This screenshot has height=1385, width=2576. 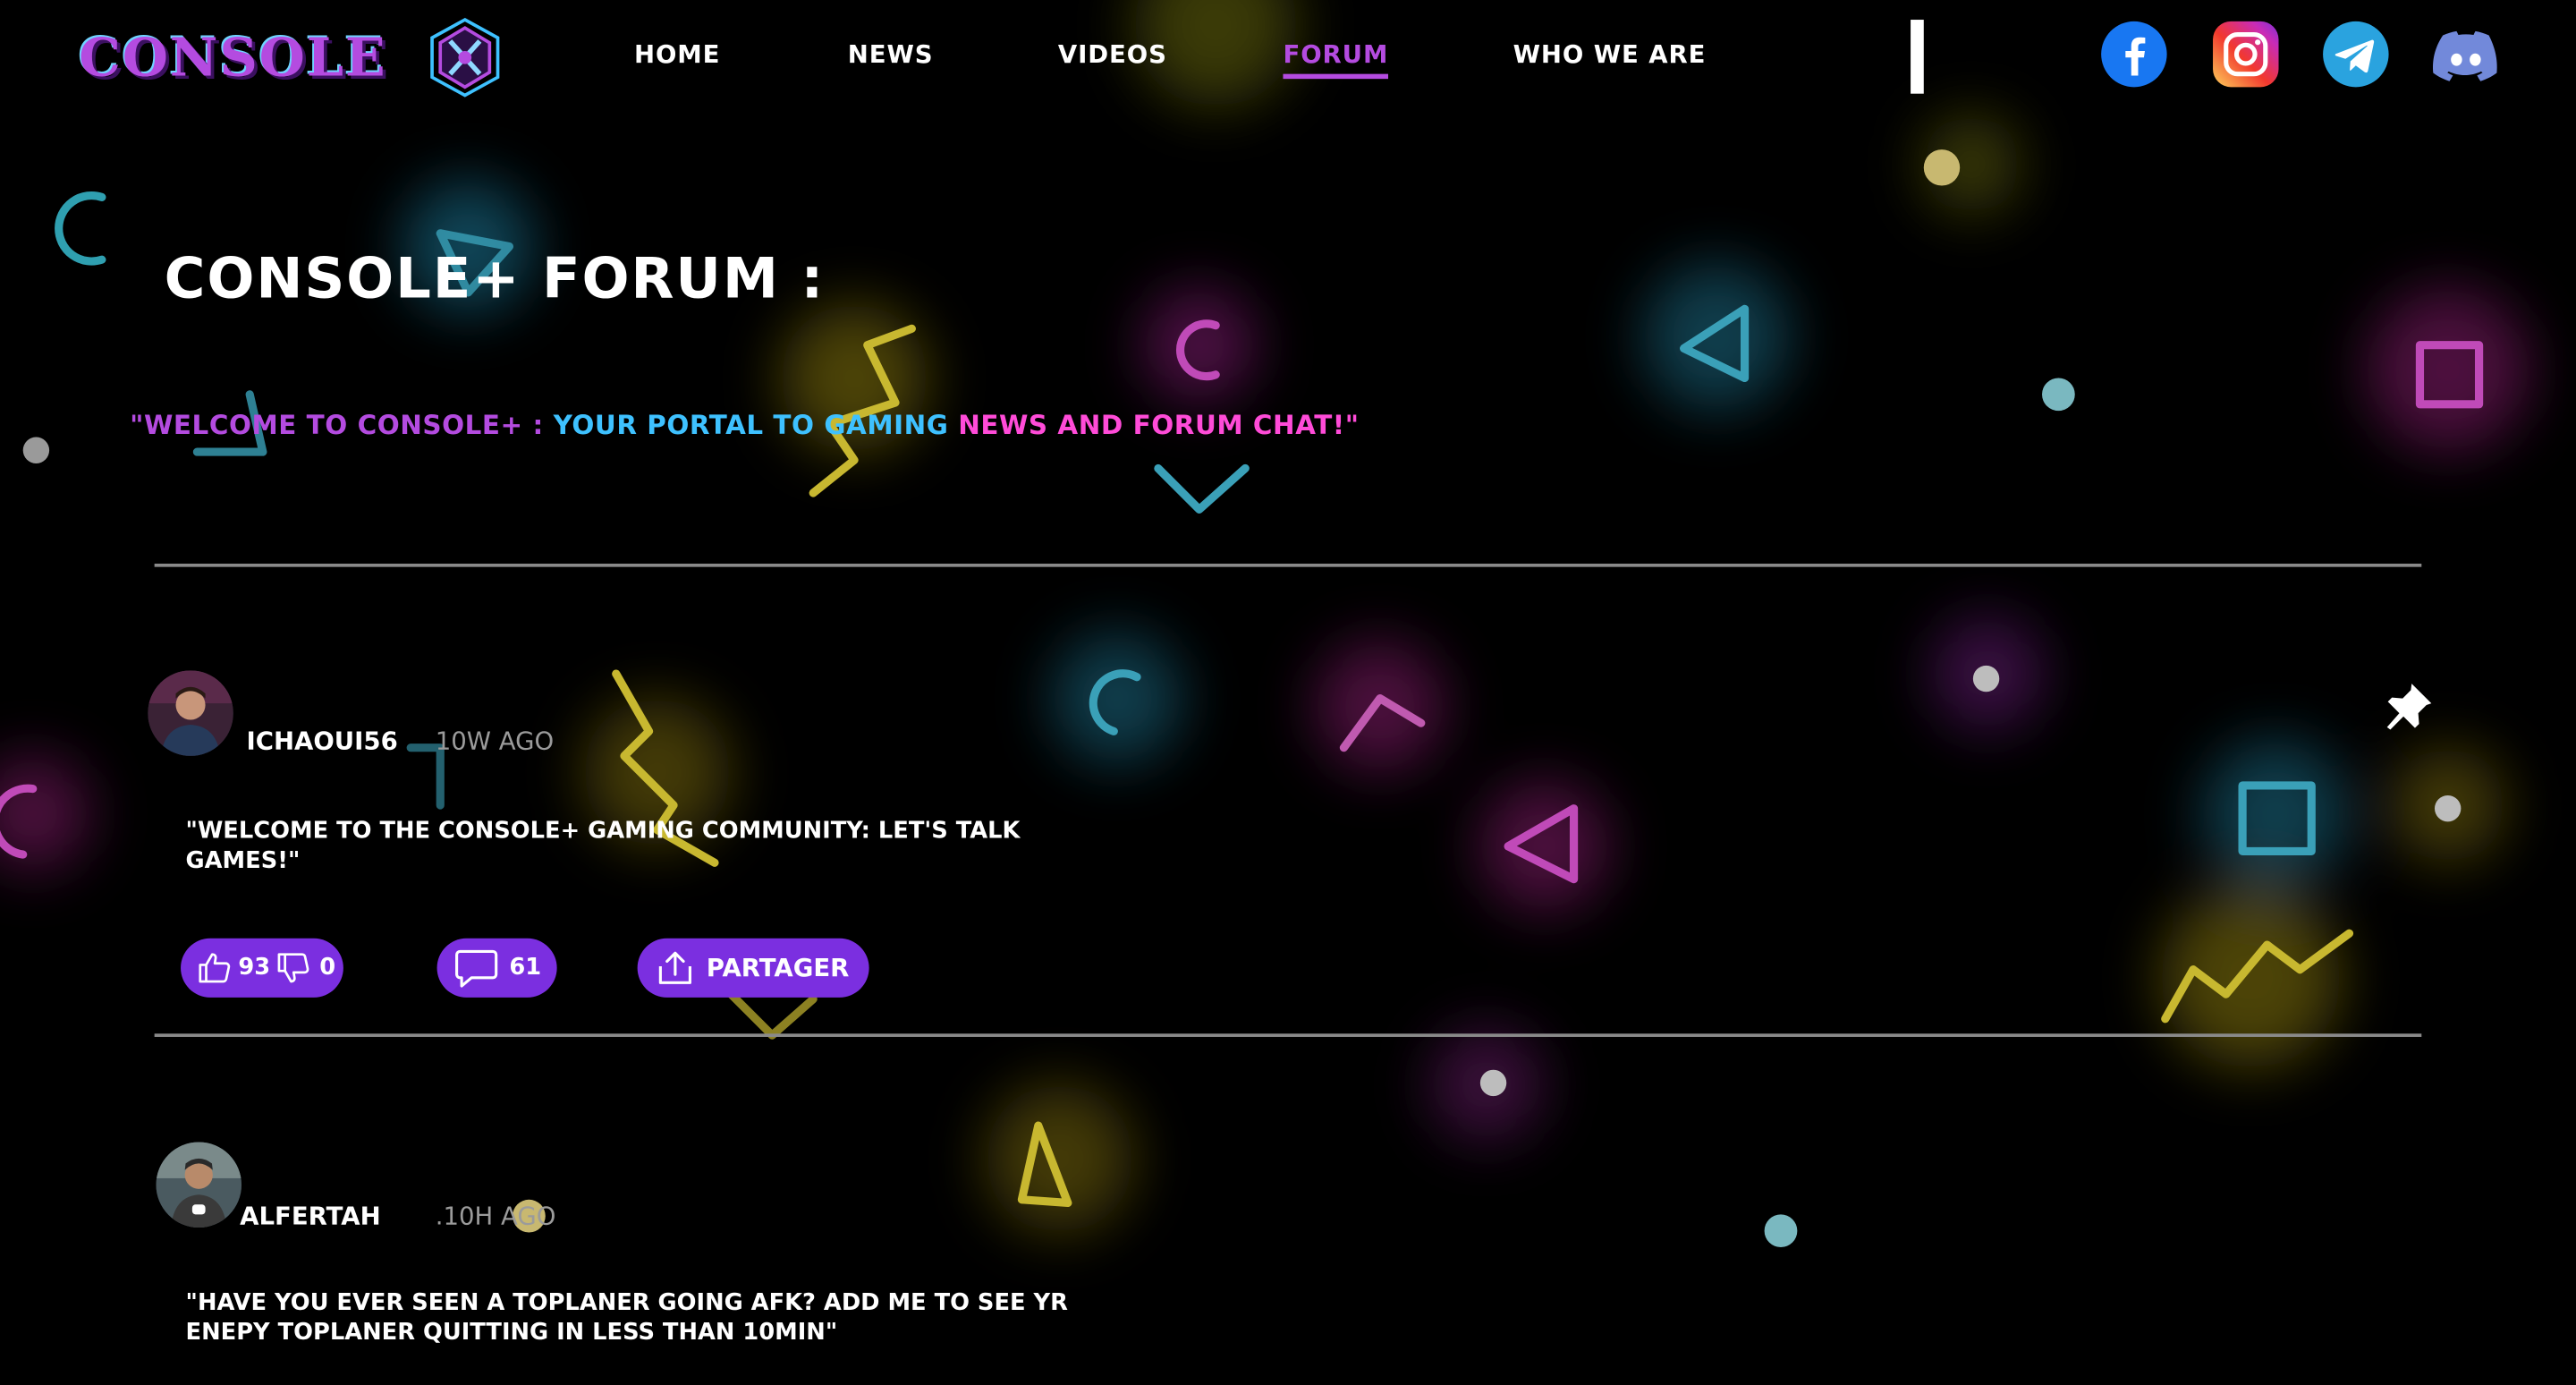 What do you see at coordinates (215, 968) in the screenshot?
I see `thumbs-up-icon` at bounding box center [215, 968].